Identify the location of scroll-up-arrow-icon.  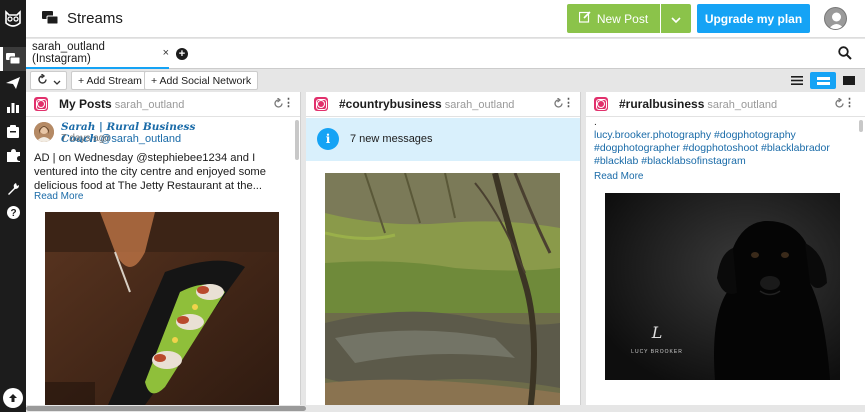
(13, 398).